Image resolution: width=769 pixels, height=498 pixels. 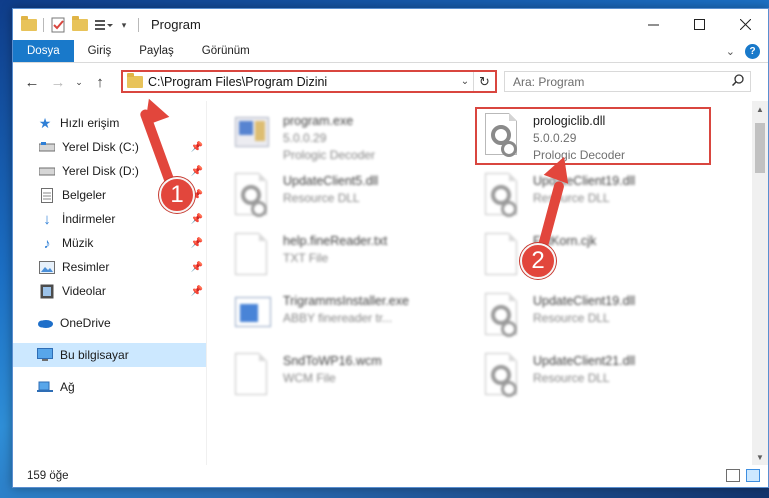 What do you see at coordinates (737, 81) in the screenshot?
I see `search-icon` at bounding box center [737, 81].